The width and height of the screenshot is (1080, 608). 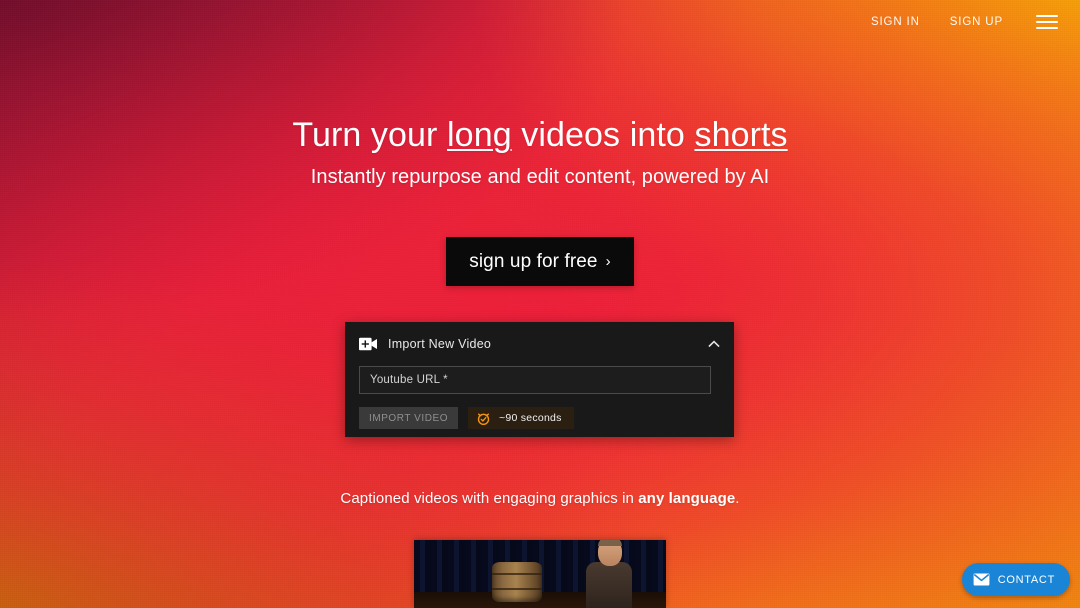 What do you see at coordinates (714, 344) in the screenshot?
I see `chevron-up-icon` at bounding box center [714, 344].